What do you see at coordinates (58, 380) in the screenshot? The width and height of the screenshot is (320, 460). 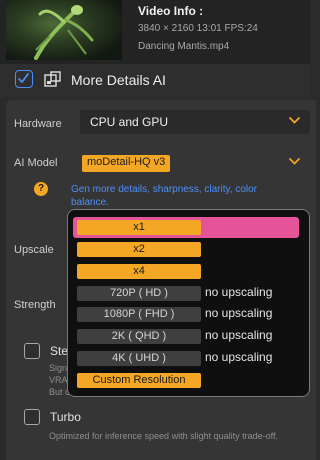 I see `stable-desc-line: VRA` at bounding box center [58, 380].